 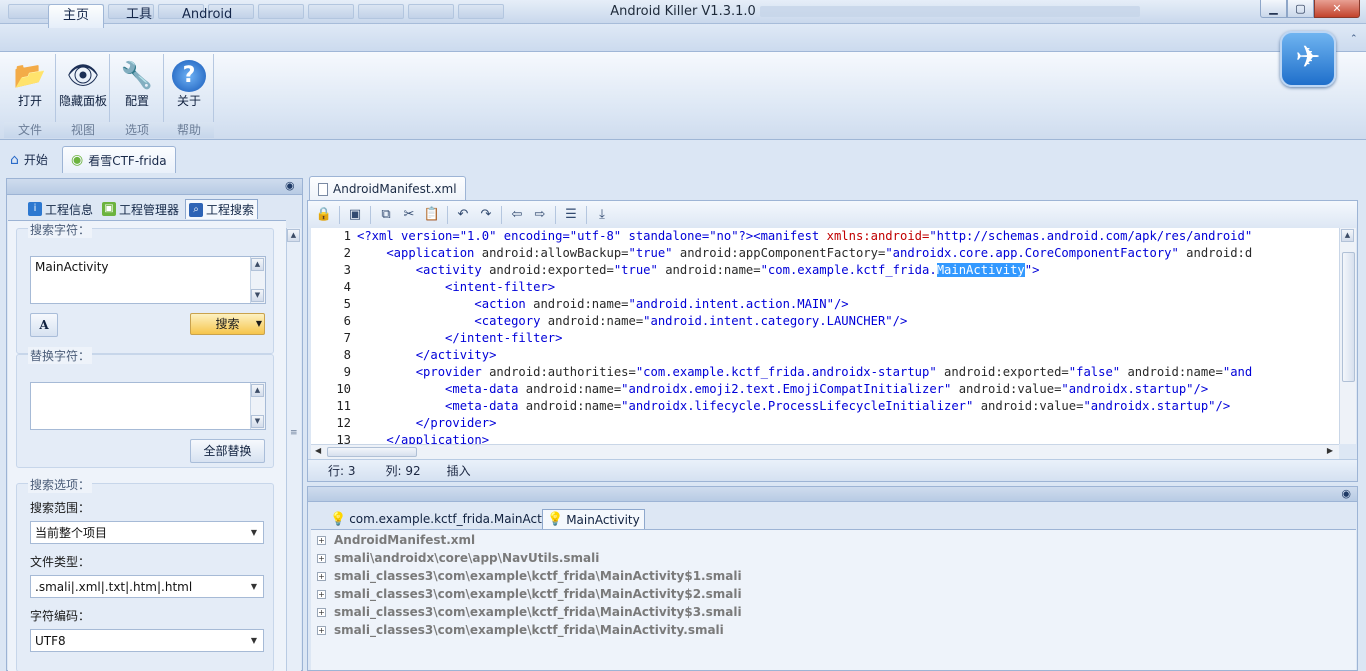 I want to click on ribbon-collapse-icon: ⌃, so click(x=1356, y=39).